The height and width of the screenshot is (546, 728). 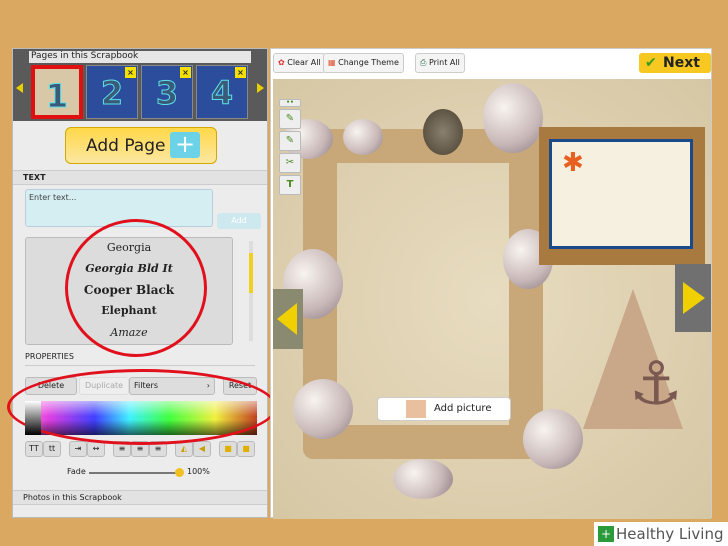 I want to click on checkmark-icon: ✔, so click(x=651, y=63).